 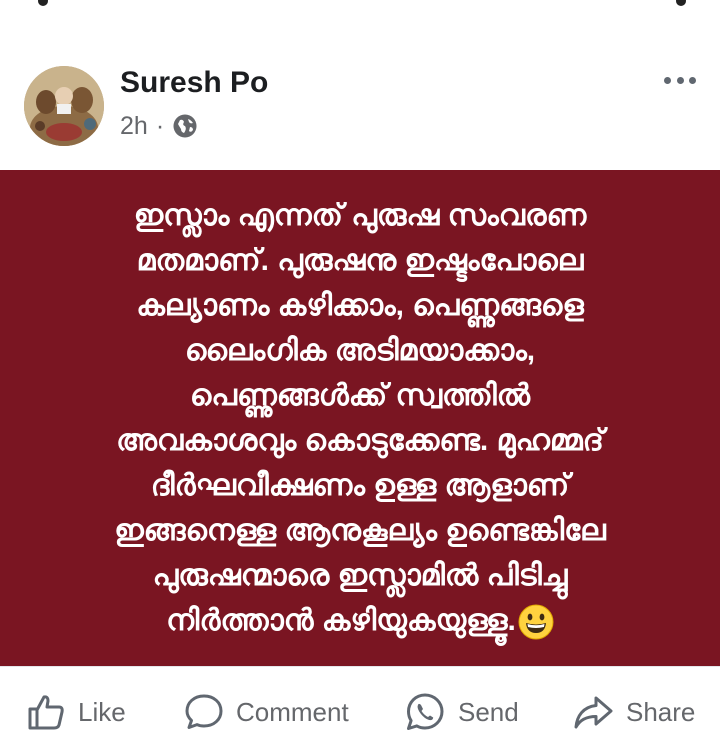 I want to click on like-label: Like, so click(x=102, y=711).